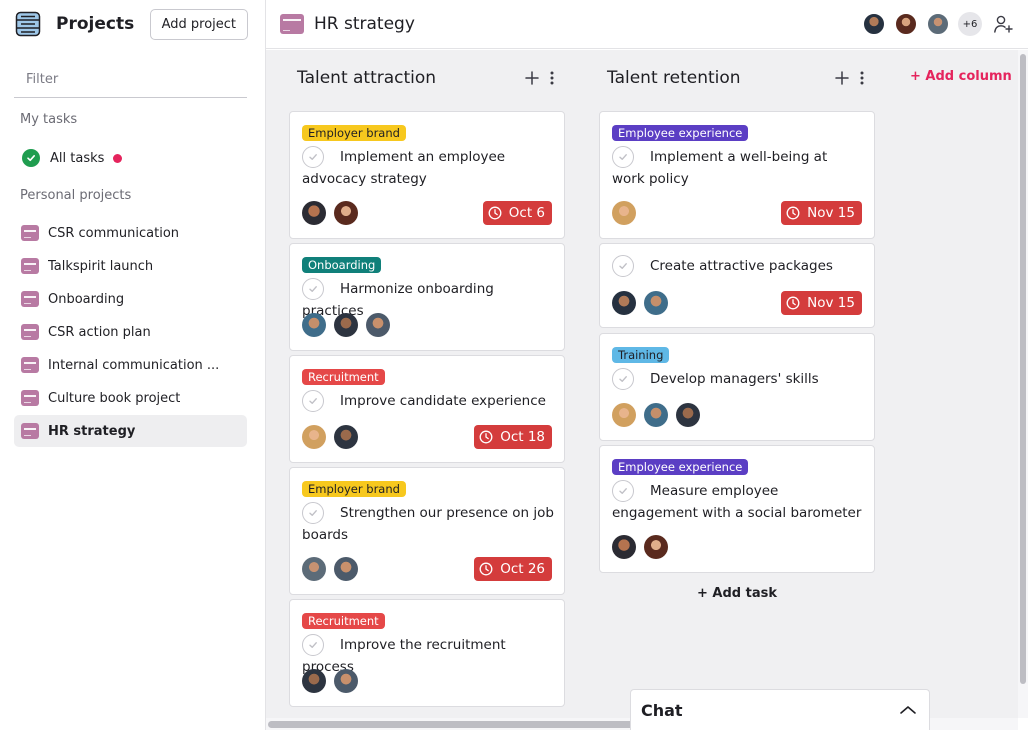 The width and height of the screenshot is (1028, 730). I want to click on check-circle-icon, so click(31, 158).